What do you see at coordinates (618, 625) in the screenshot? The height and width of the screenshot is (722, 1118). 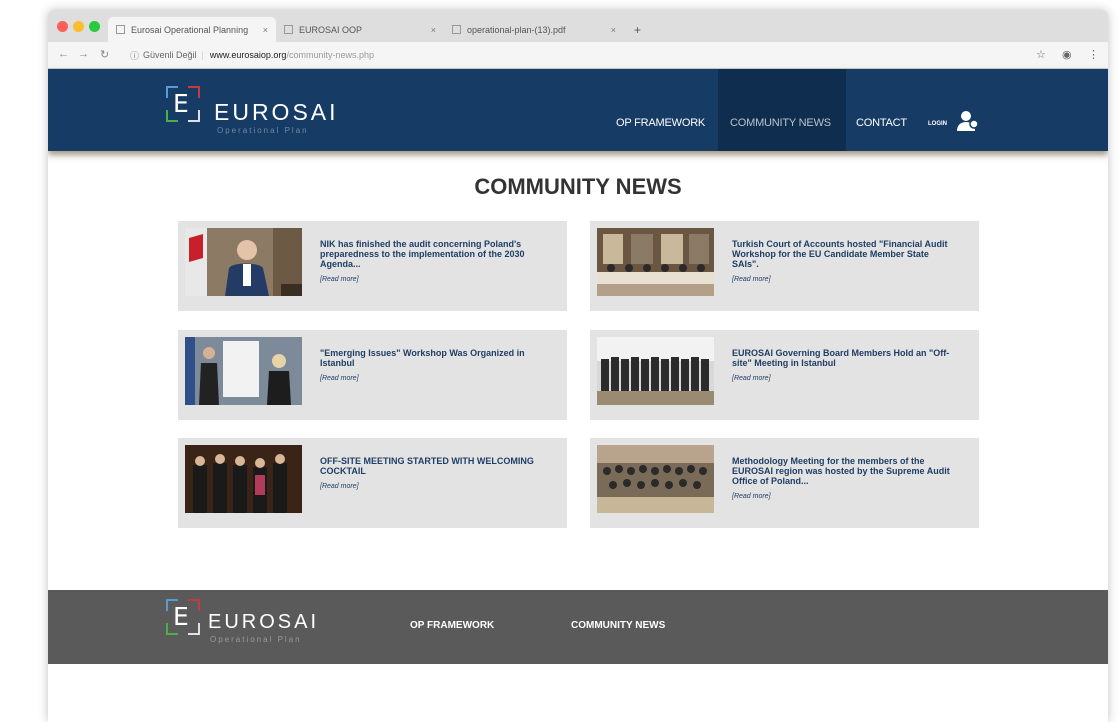 I see `footer-link-community-news: COMMUNITY NEWS` at bounding box center [618, 625].